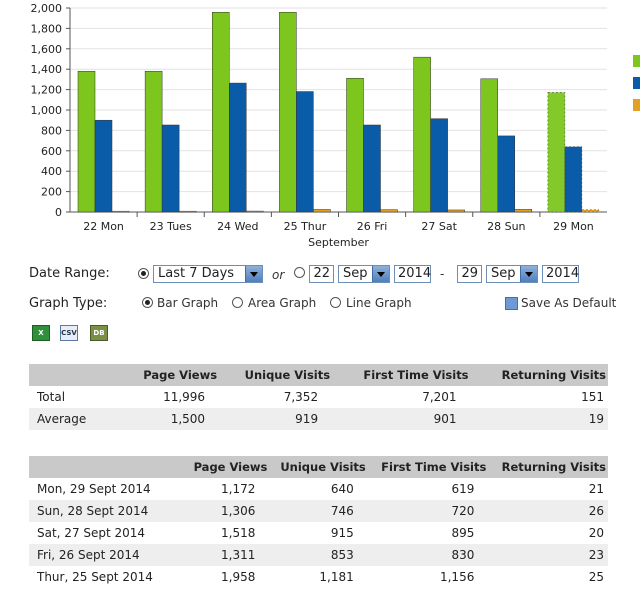 The width and height of the screenshot is (640, 598). I want to click on value-cell: 11,996, so click(170, 397).